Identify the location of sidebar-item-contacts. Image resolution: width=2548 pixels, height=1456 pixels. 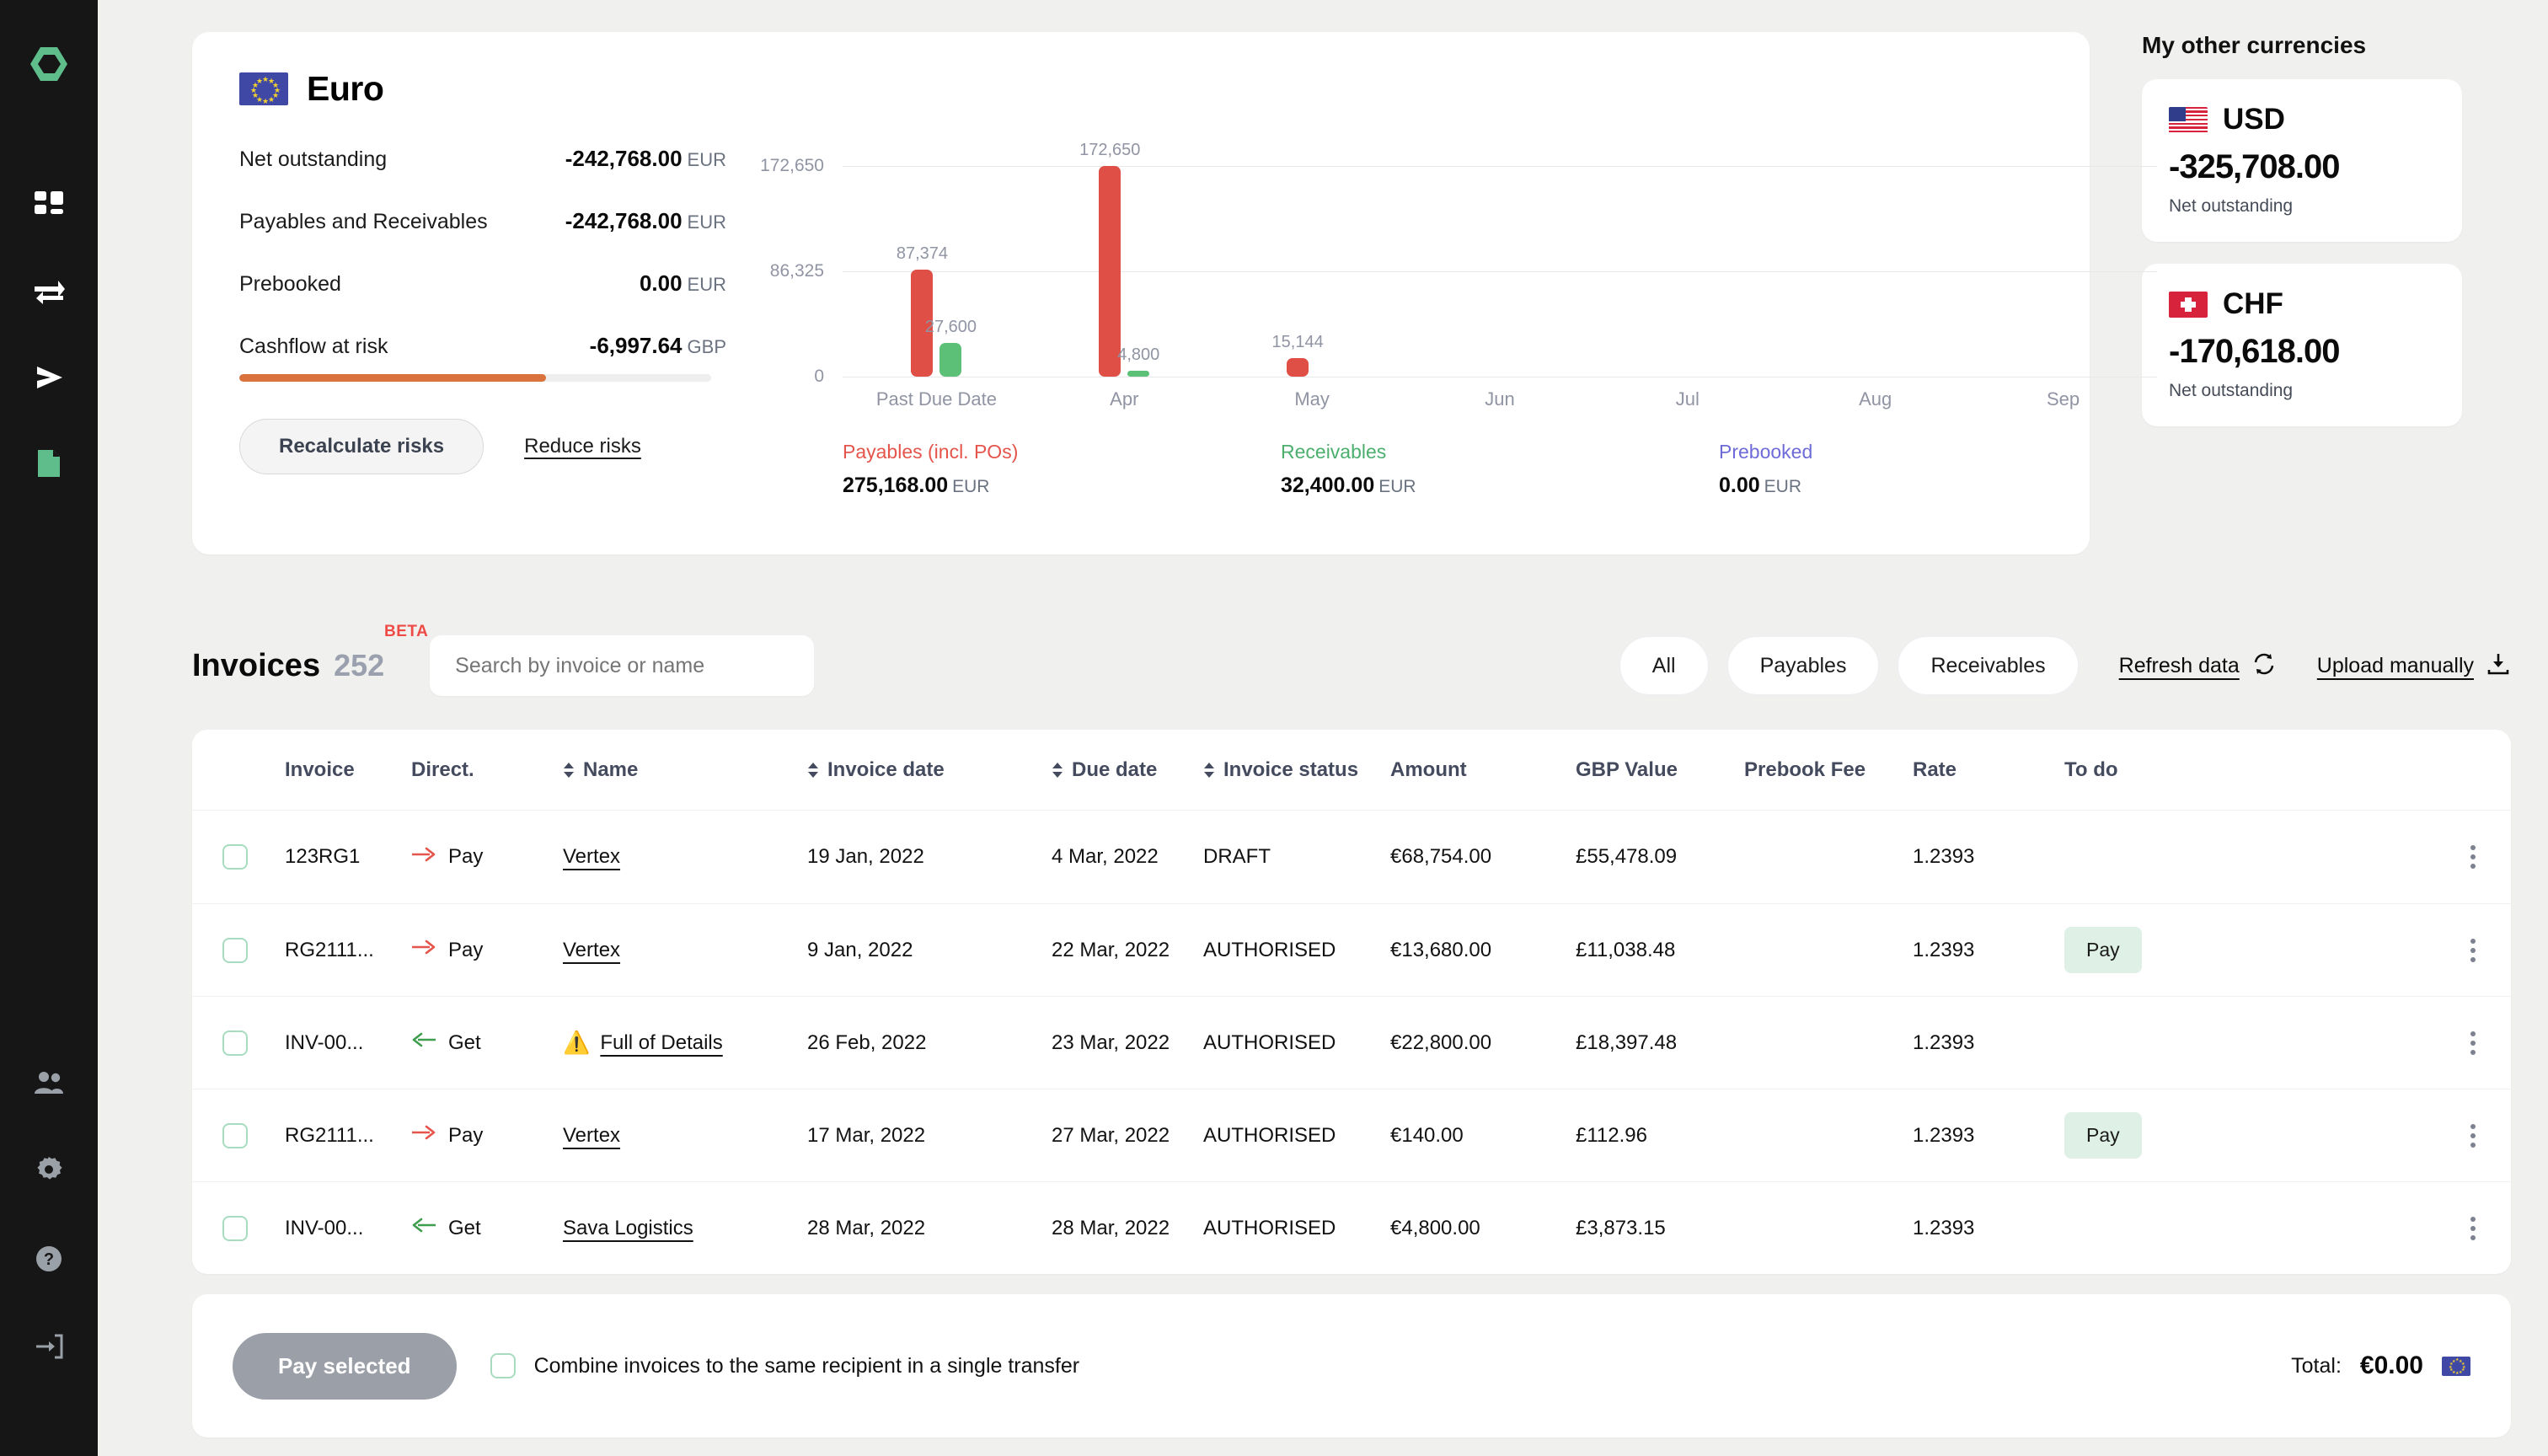
(49, 1085).